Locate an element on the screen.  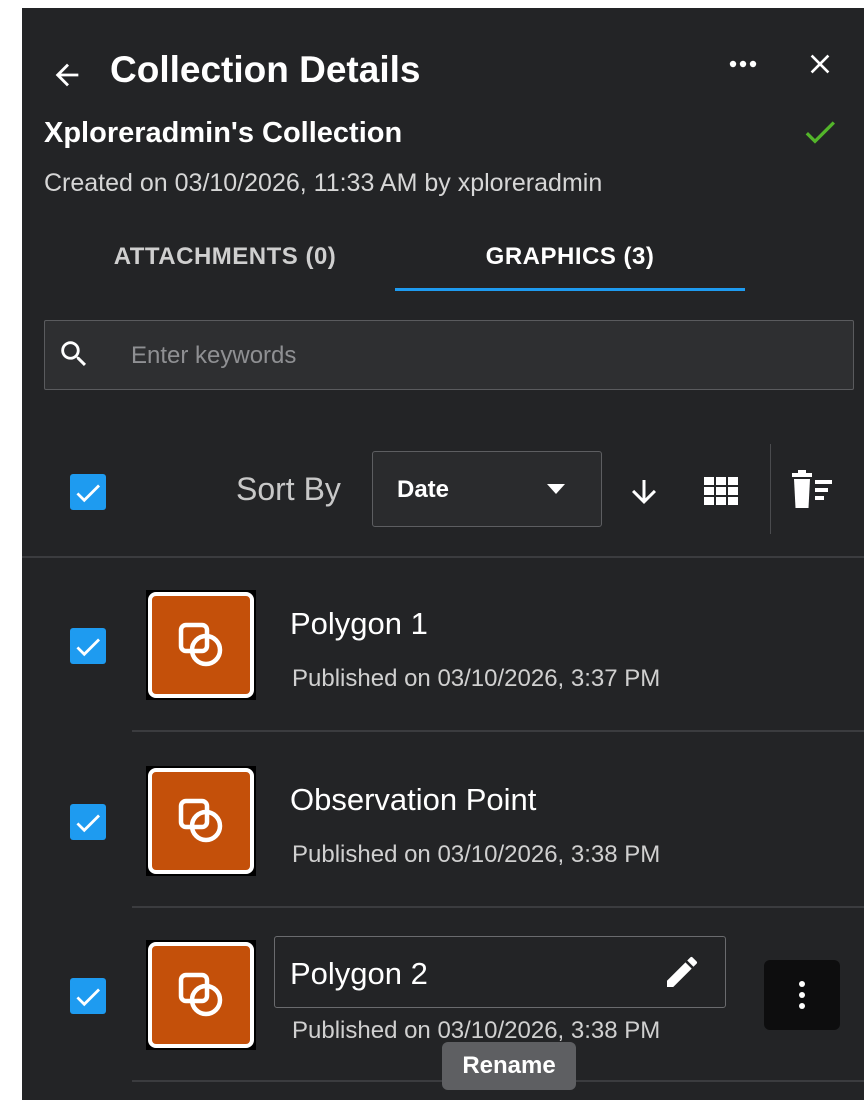
item-name: Polygon 2 is located at coordinates (359, 974).